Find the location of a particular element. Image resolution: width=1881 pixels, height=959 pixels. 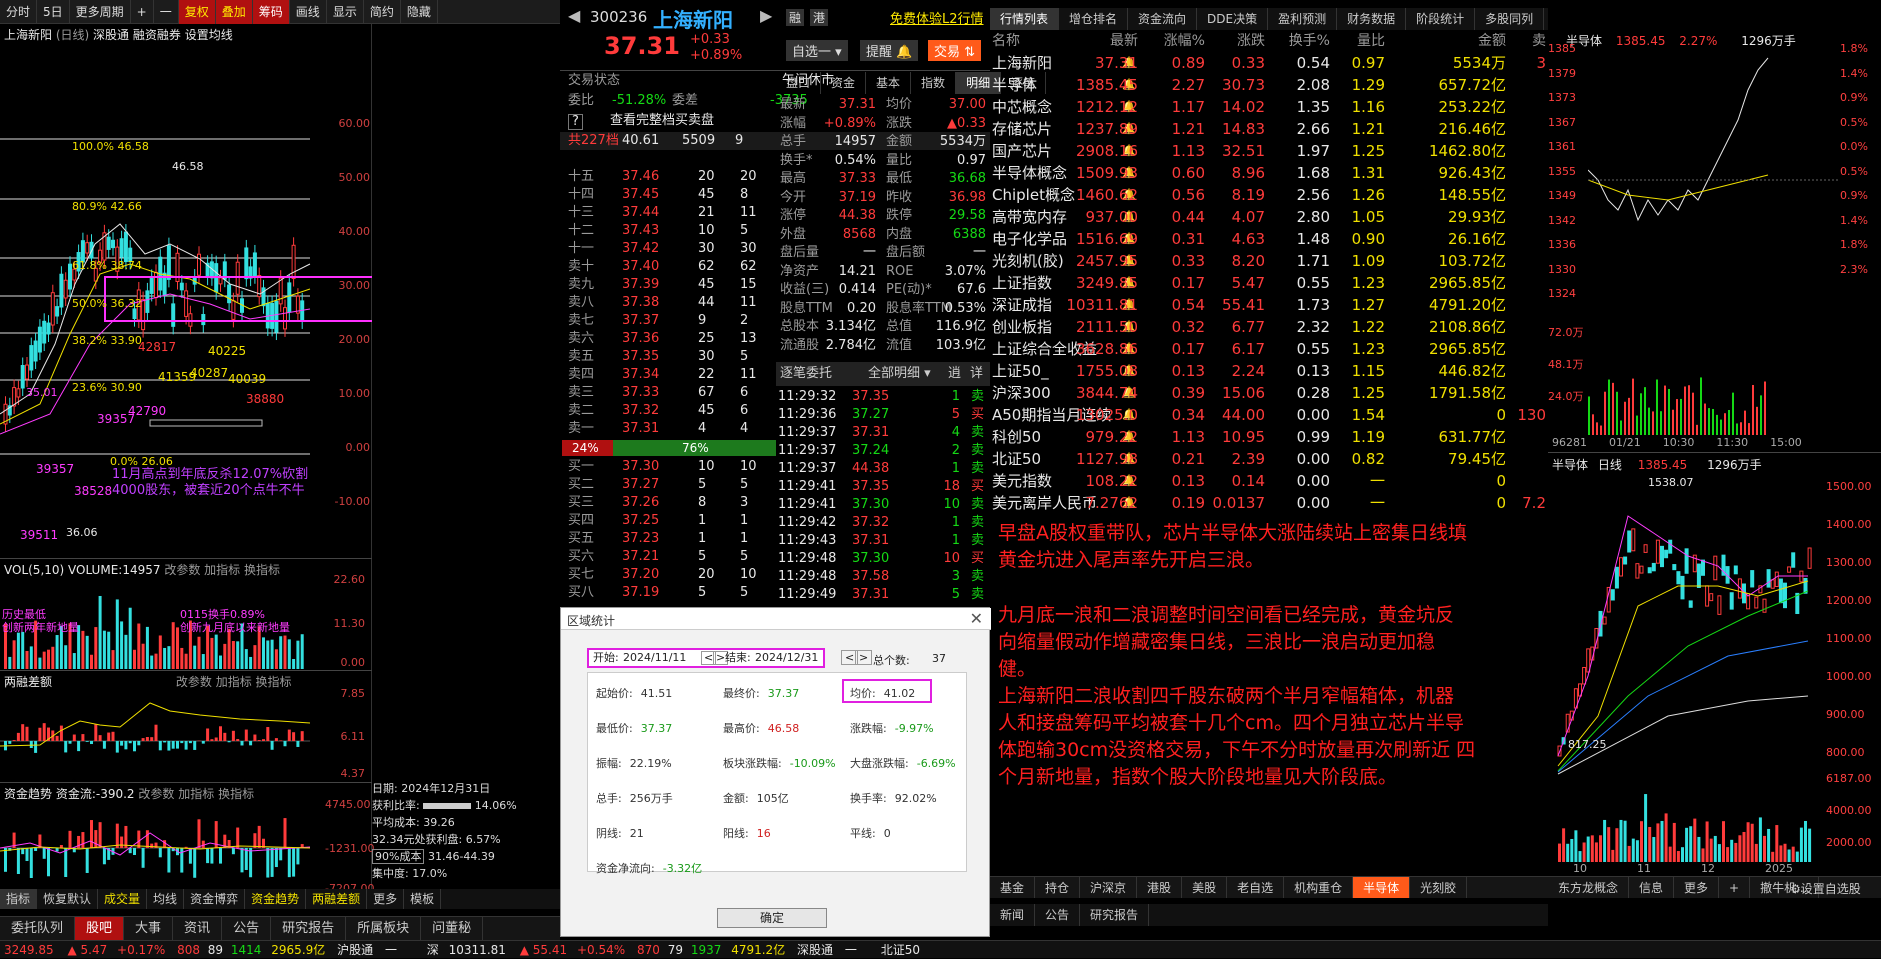

tab-sectors: 所属板块 is located at coordinates (383, 928).